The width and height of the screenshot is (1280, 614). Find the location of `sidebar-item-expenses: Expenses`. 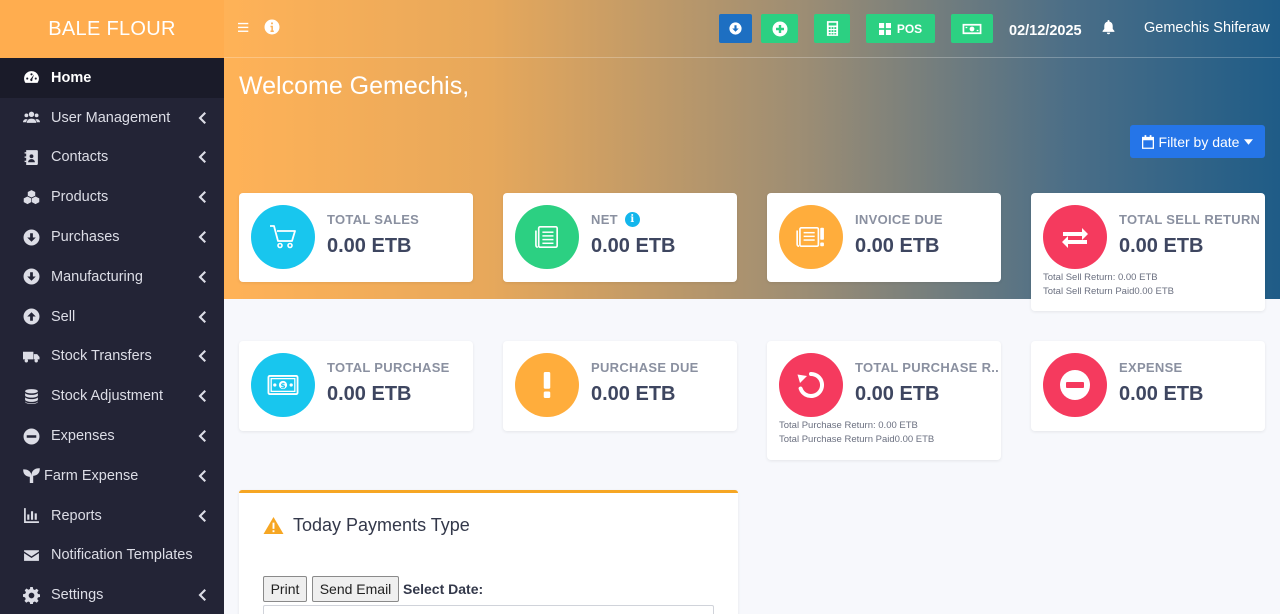

sidebar-item-expenses: Expenses is located at coordinates (112, 436).